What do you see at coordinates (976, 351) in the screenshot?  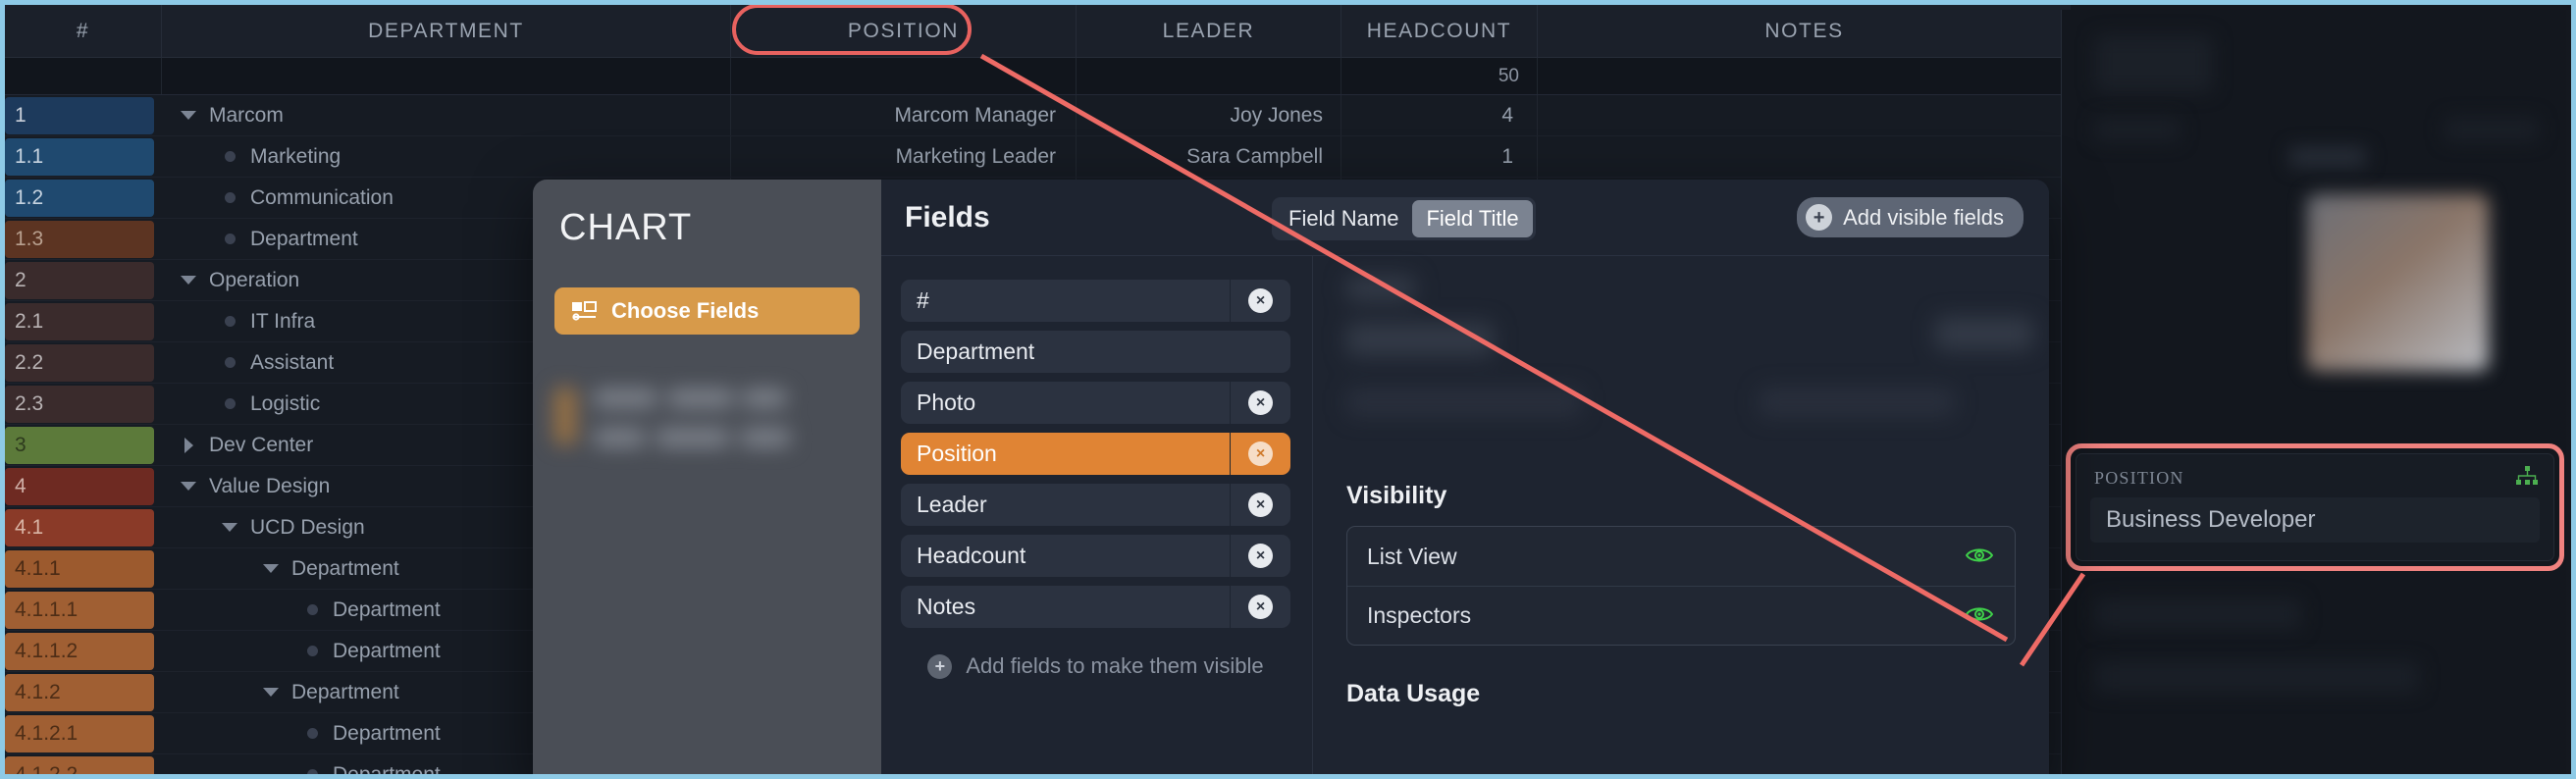 I see `field-list-item-label: Department` at bounding box center [976, 351].